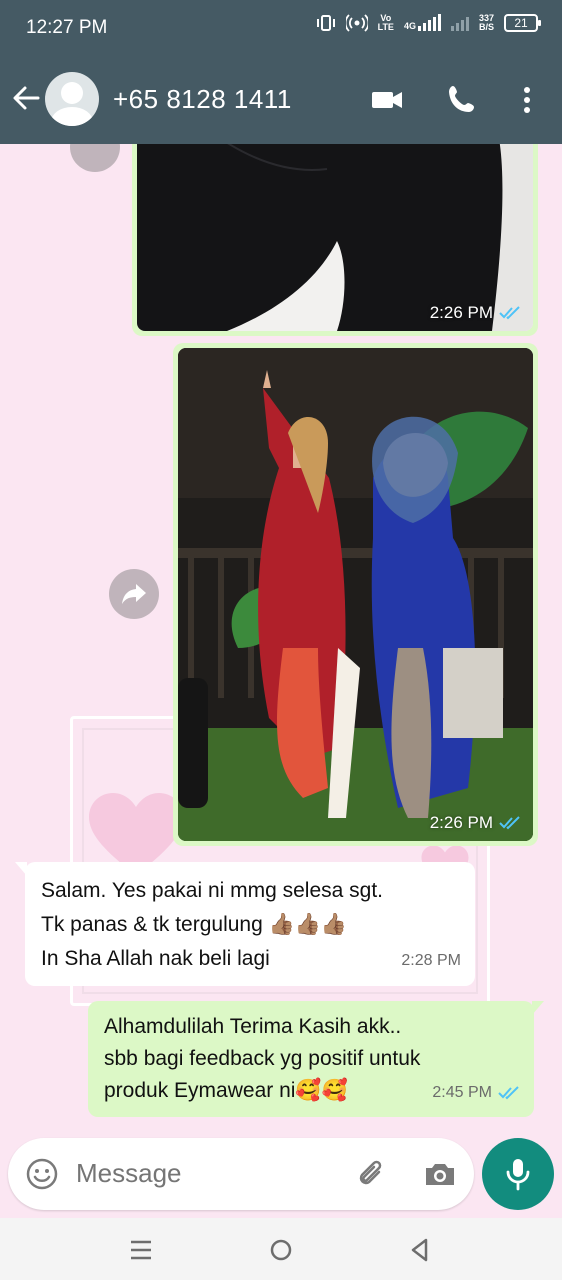  I want to click on message-input, so click(206, 1173).